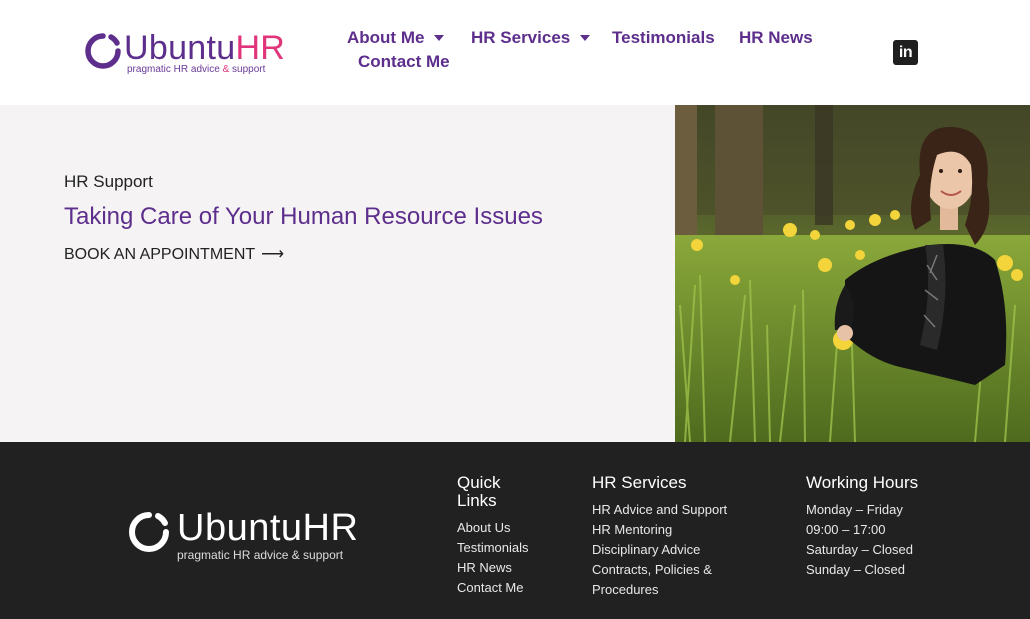  I want to click on site-logo: UbuntuHR pragmatic HR advice & support, so click(189, 52).